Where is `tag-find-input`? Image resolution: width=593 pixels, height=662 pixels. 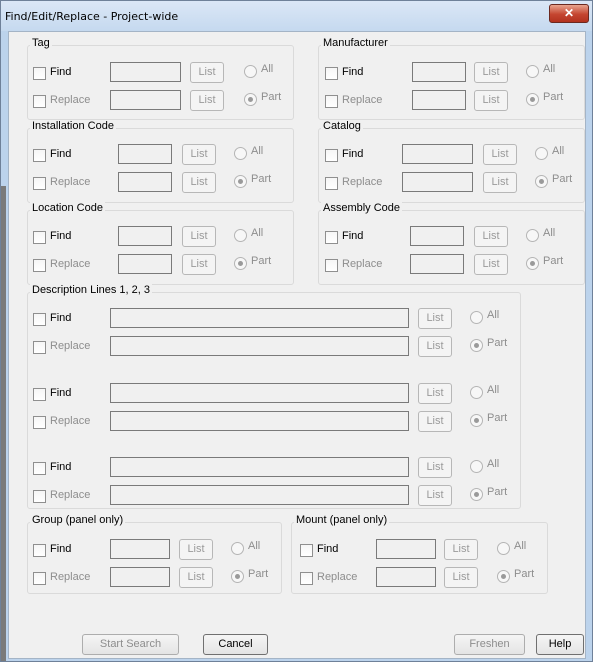
tag-find-input is located at coordinates (145, 72).